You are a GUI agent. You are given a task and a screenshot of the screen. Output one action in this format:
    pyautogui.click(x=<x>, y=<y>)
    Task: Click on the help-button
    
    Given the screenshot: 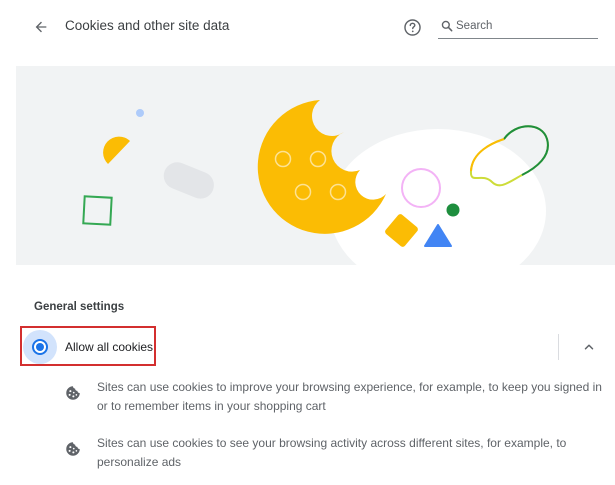 What is the action you would take?
    pyautogui.click(x=412, y=27)
    